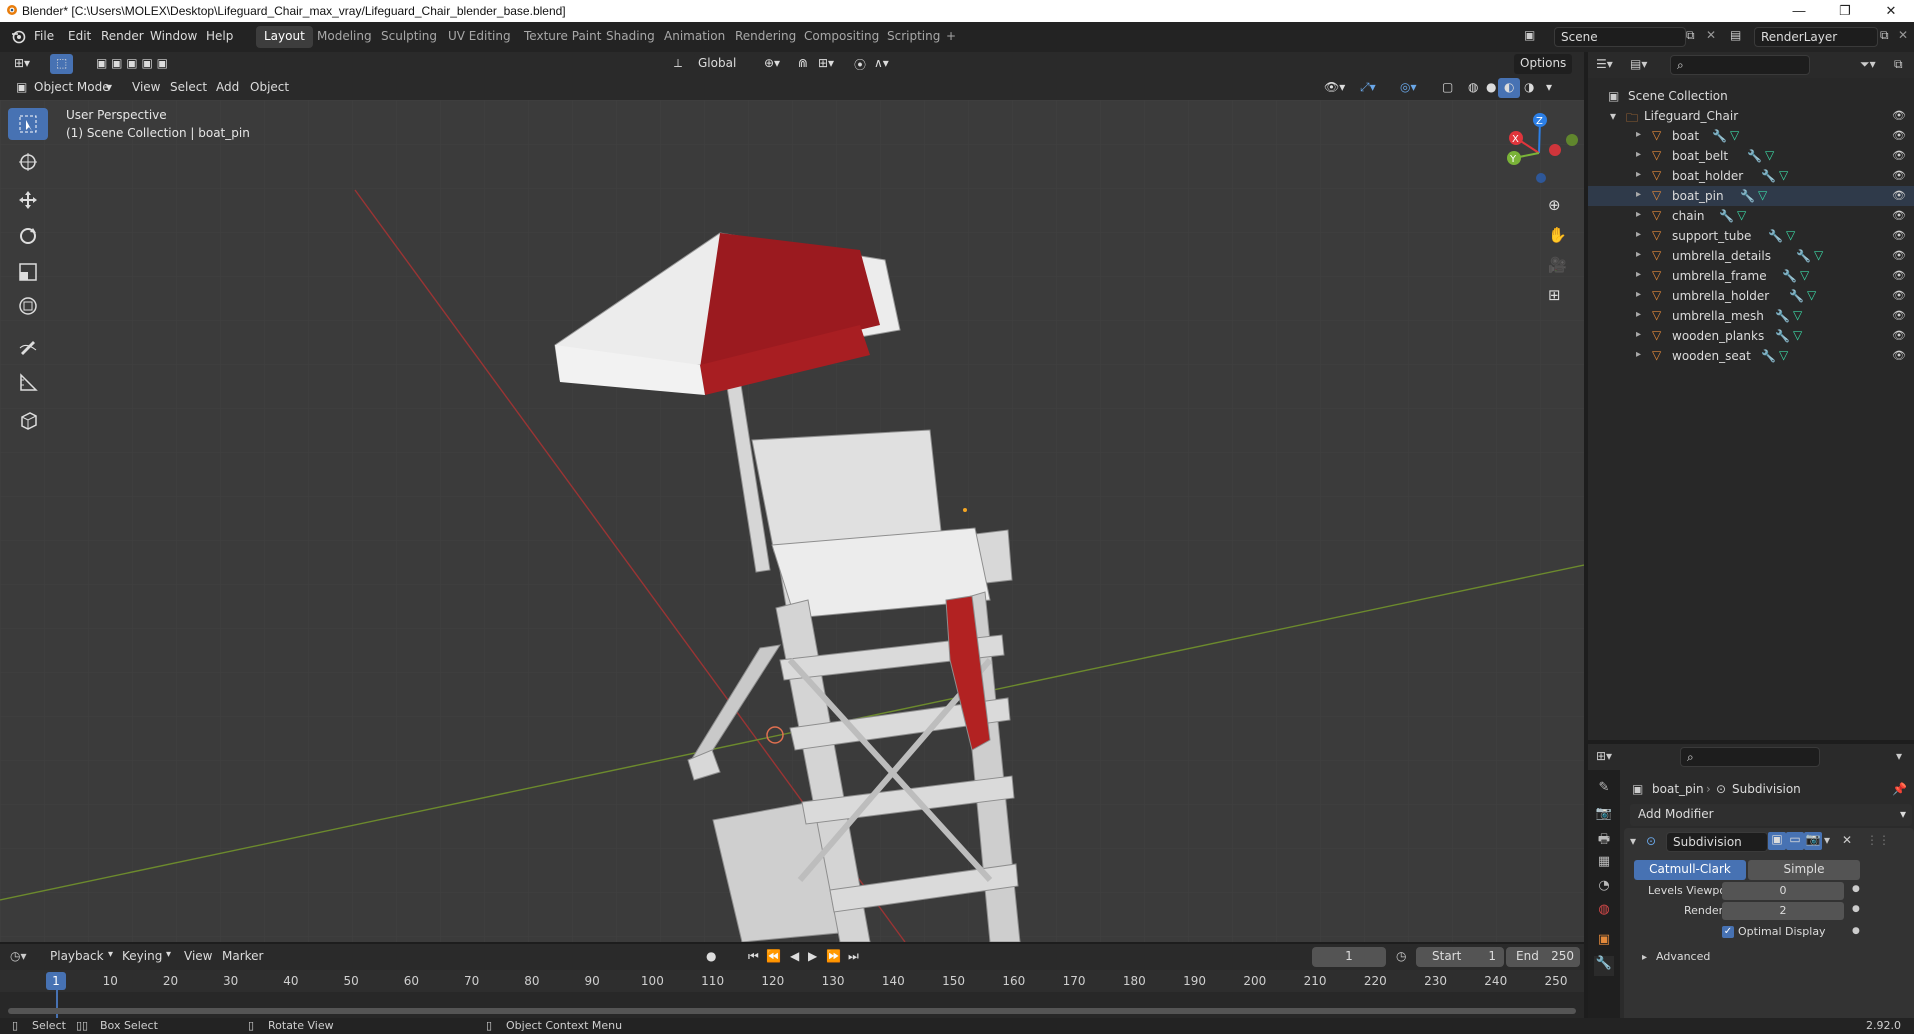 This screenshot has height=1034, width=1914. Describe the element at coordinates (1604, 966) in the screenshot. I see `modifier-tab-icon: 🔧` at that location.